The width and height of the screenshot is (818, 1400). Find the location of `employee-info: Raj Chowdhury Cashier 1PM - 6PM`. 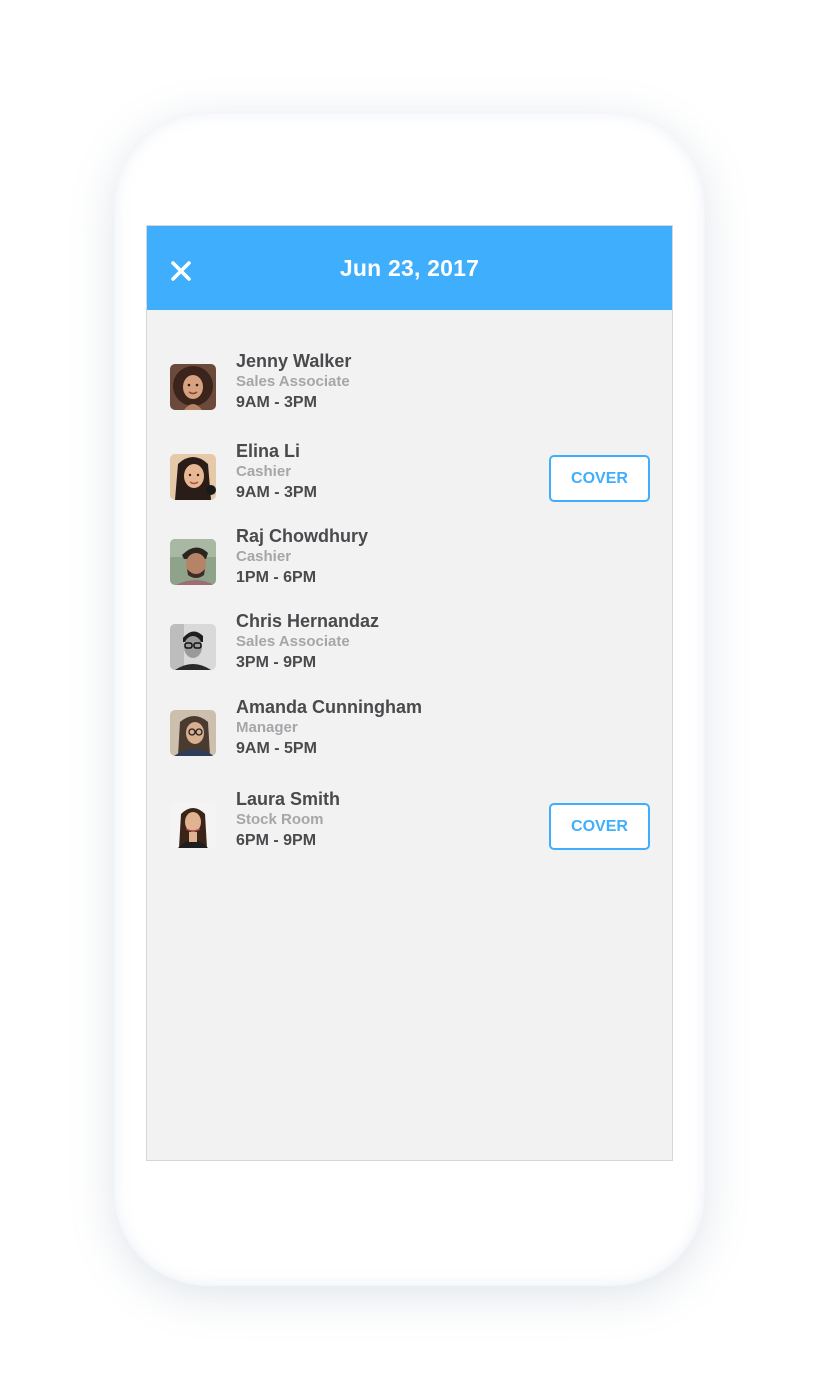

employee-info: Raj Chowdhury Cashier 1PM - 6PM is located at coordinates (302, 557).